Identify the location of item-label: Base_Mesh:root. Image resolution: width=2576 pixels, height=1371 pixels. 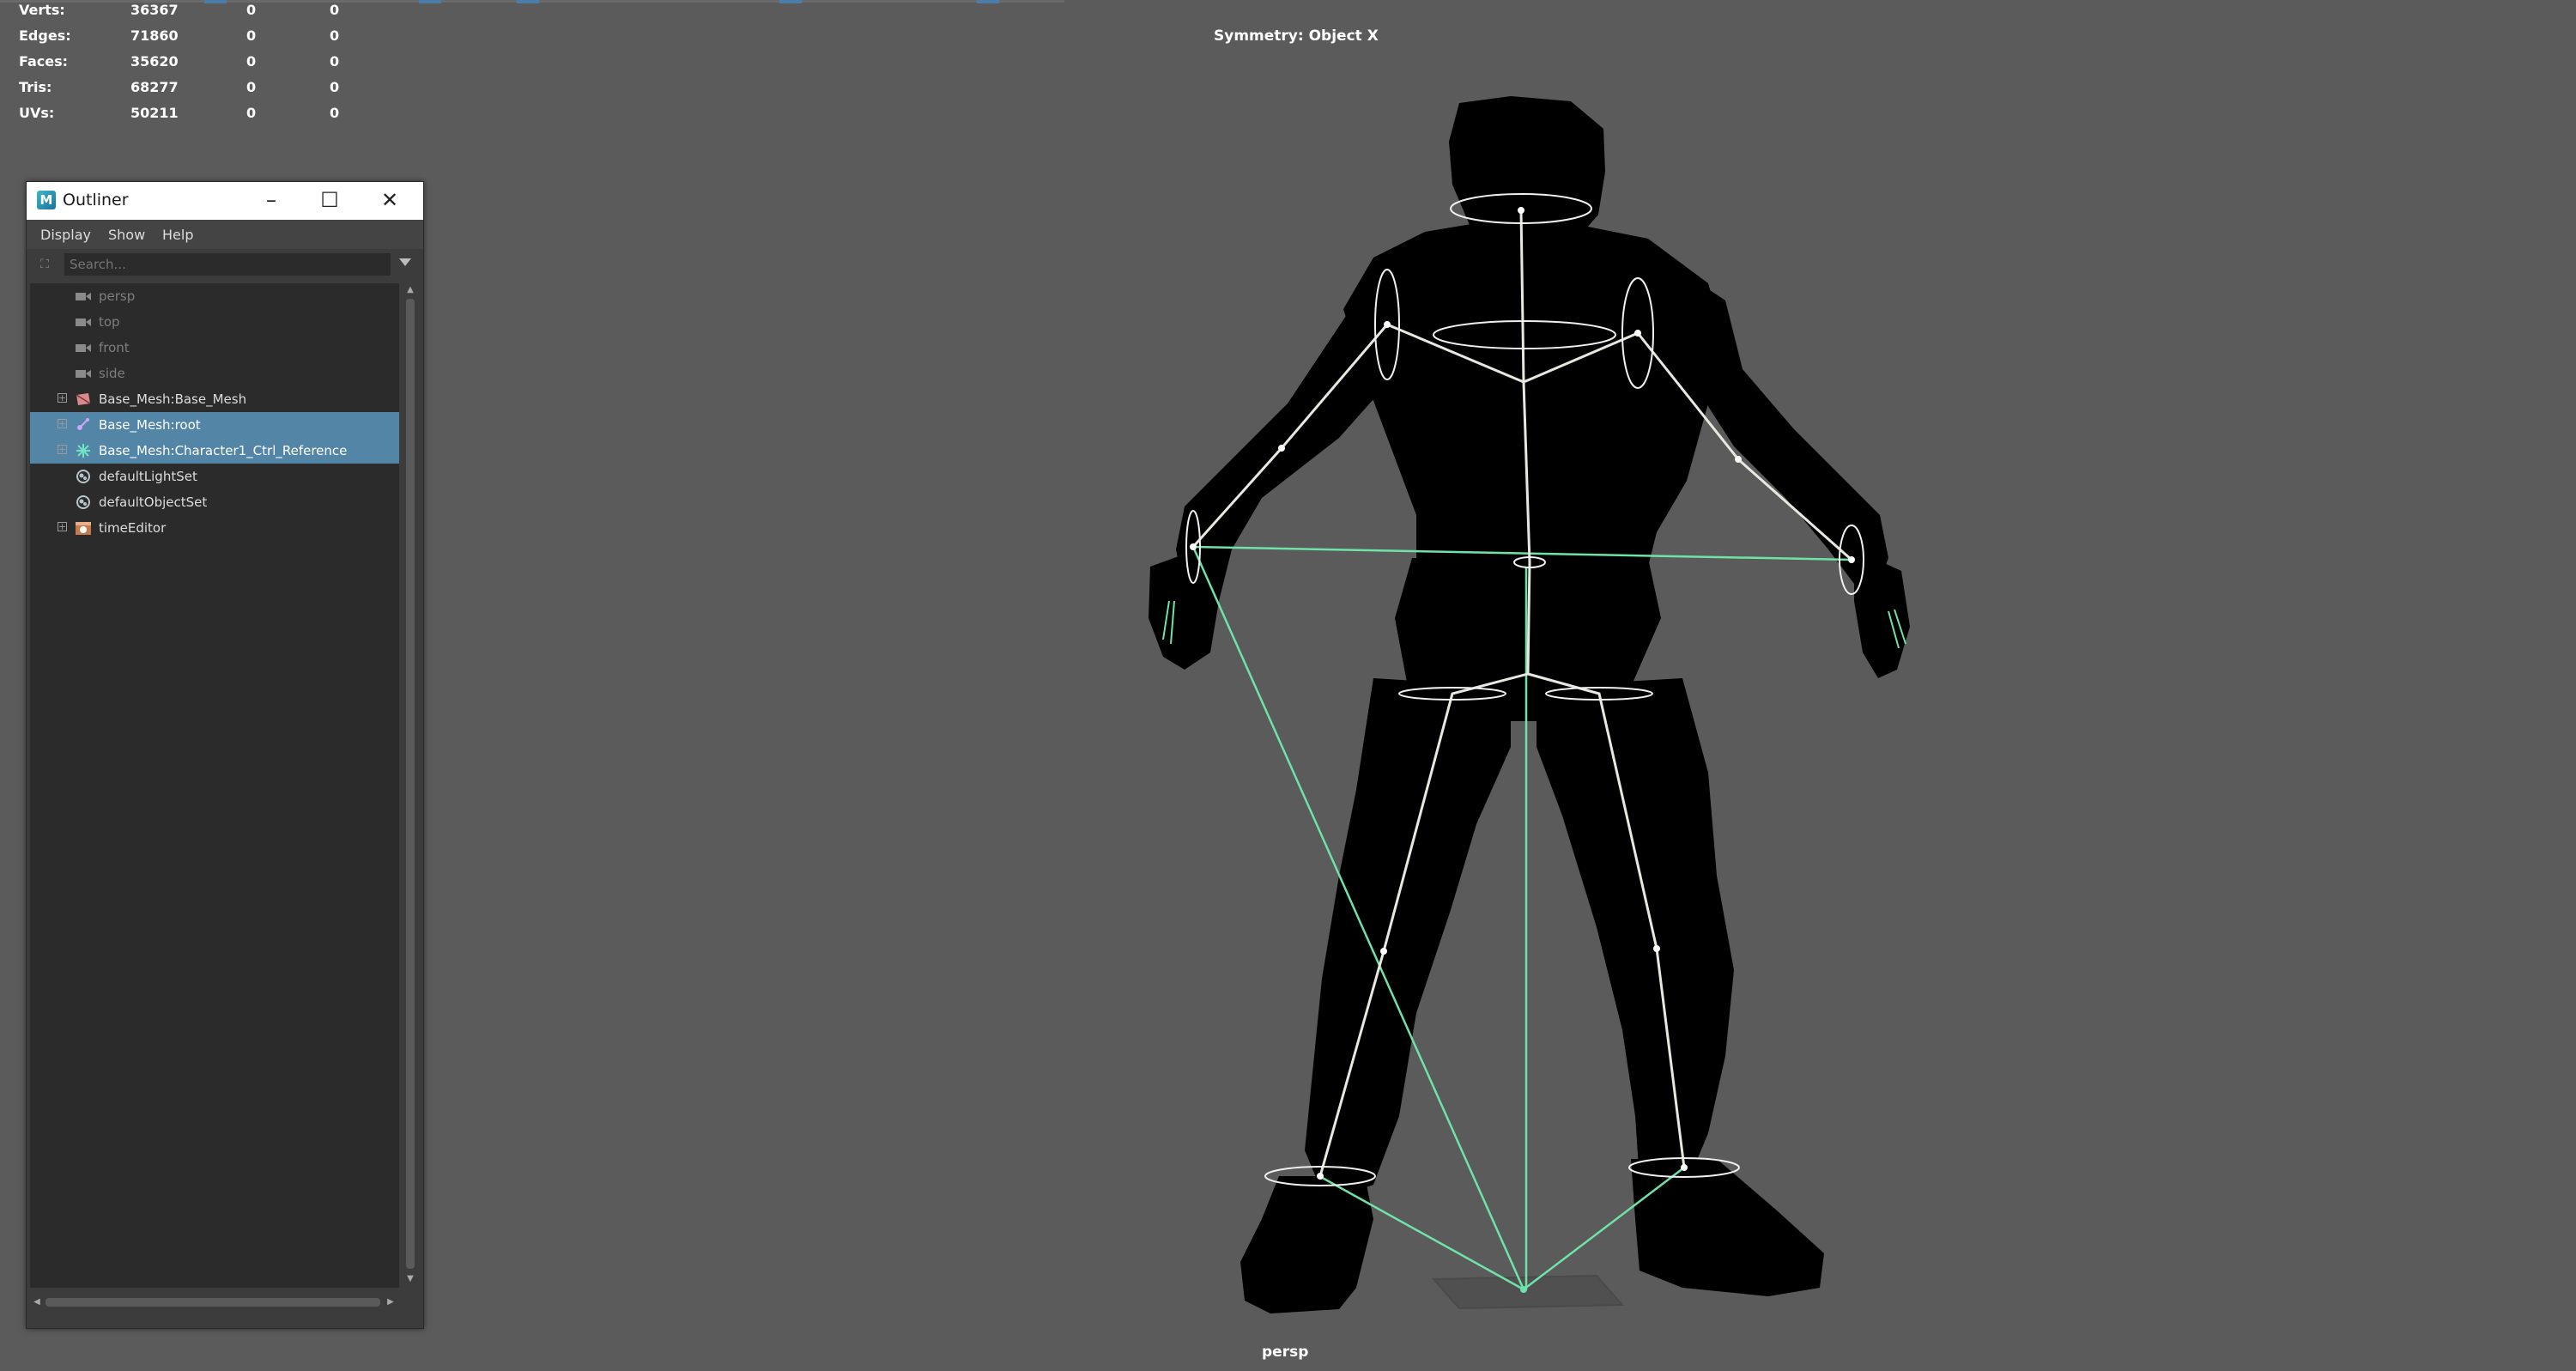
(150, 425).